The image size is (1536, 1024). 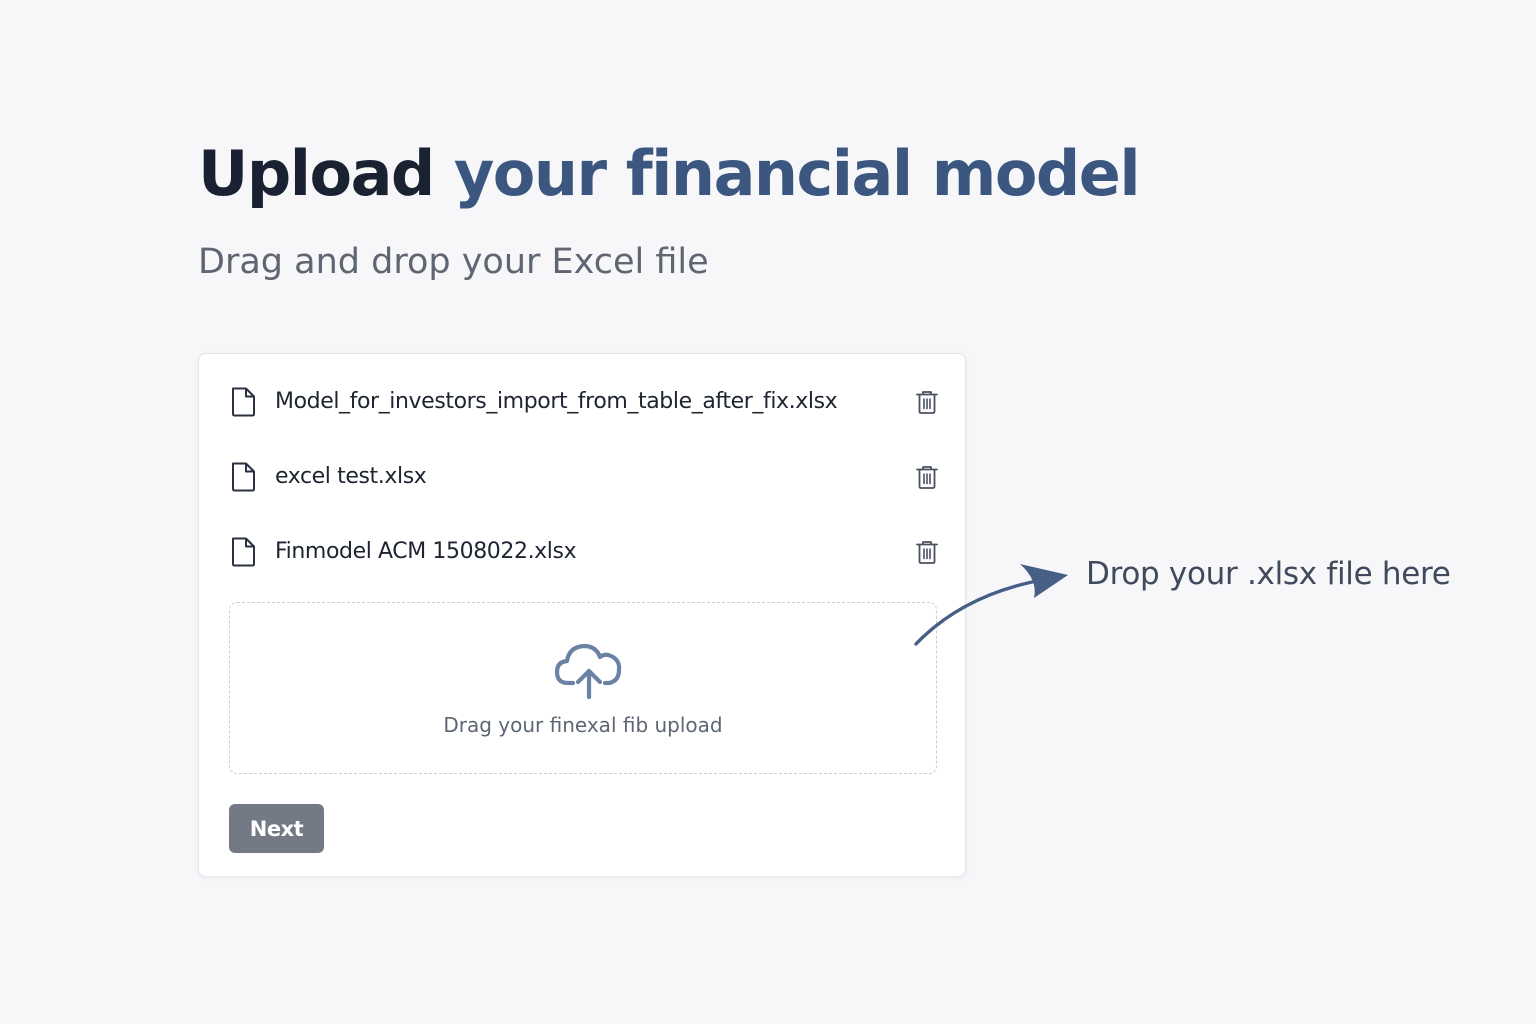 I want to click on file-list-item: excel test.xlsx, so click(x=585, y=477).